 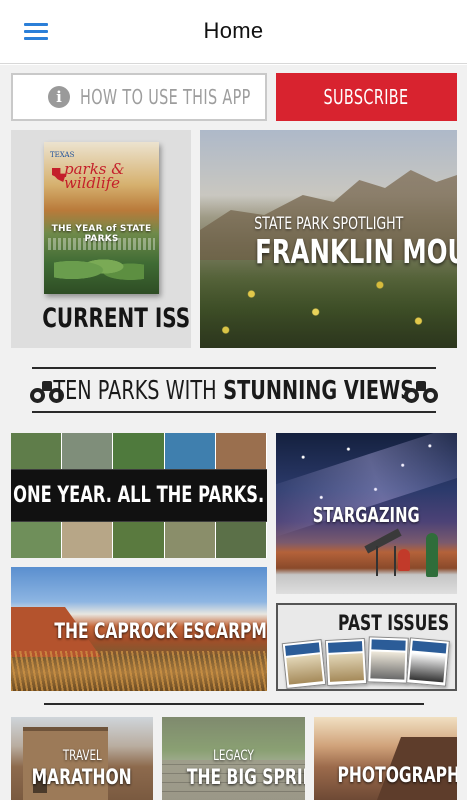 I want to click on one-year-label-band: ONE YEAR. ALL THE PARKS., so click(x=139, y=495).